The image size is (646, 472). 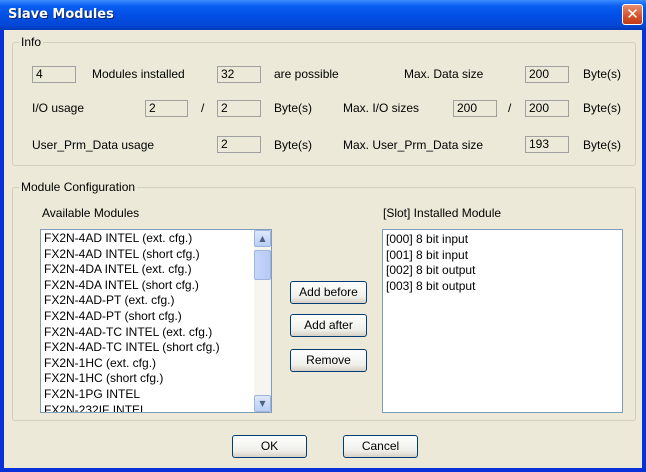 I want to click on window-title: Slave Modules, so click(x=61, y=14).